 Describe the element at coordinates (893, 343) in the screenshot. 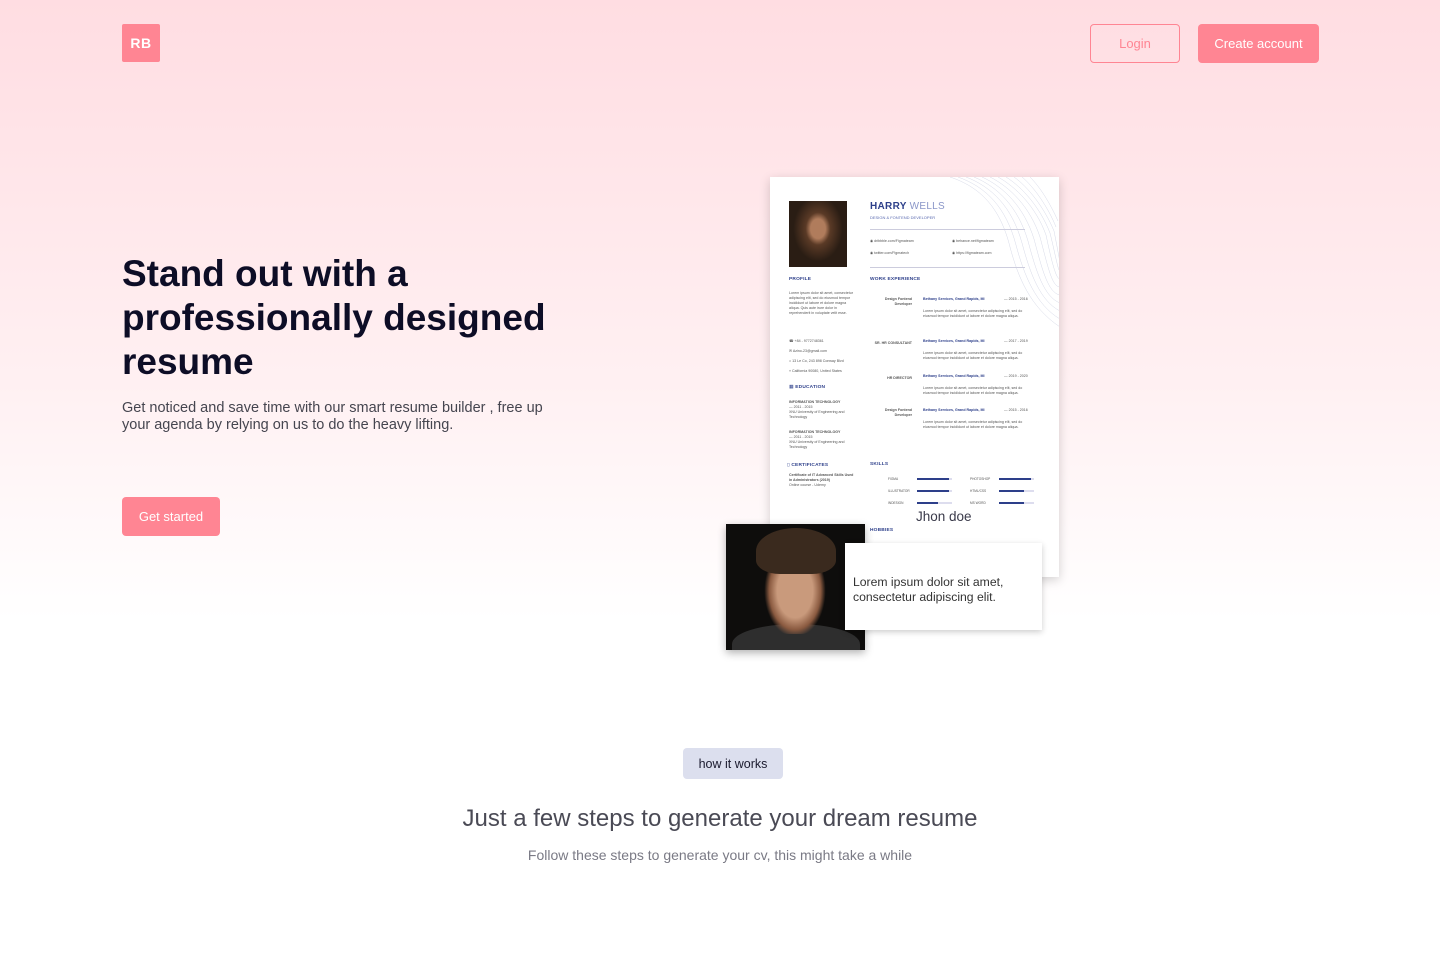

I see `work-role: SR. HR CONSULTANT` at that location.